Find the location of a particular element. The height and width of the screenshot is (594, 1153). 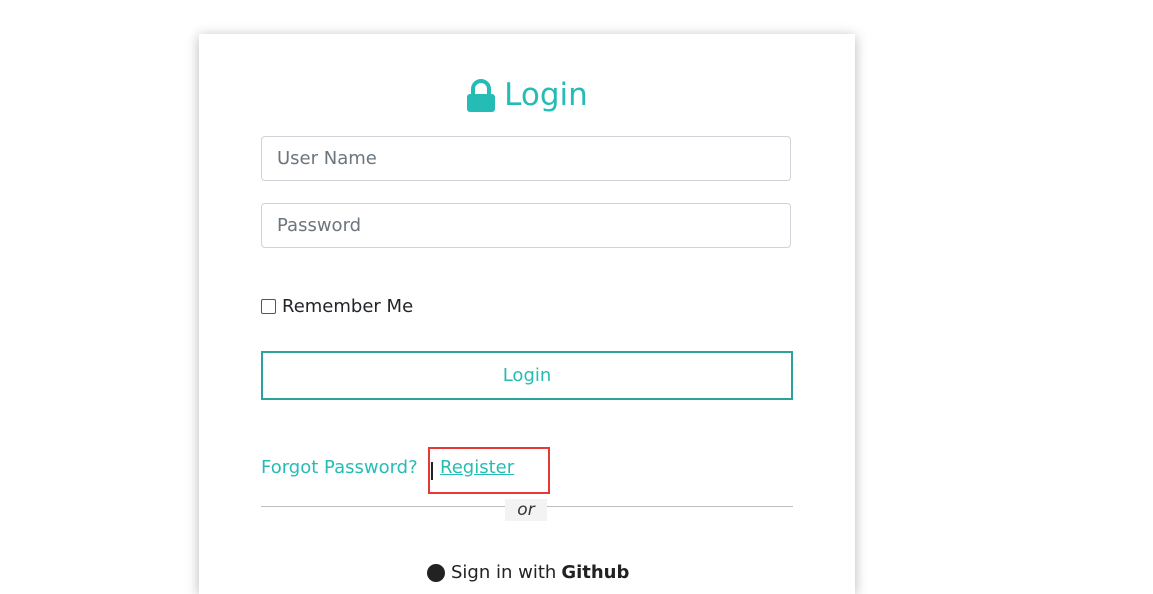

or-label: or is located at coordinates (526, 510).